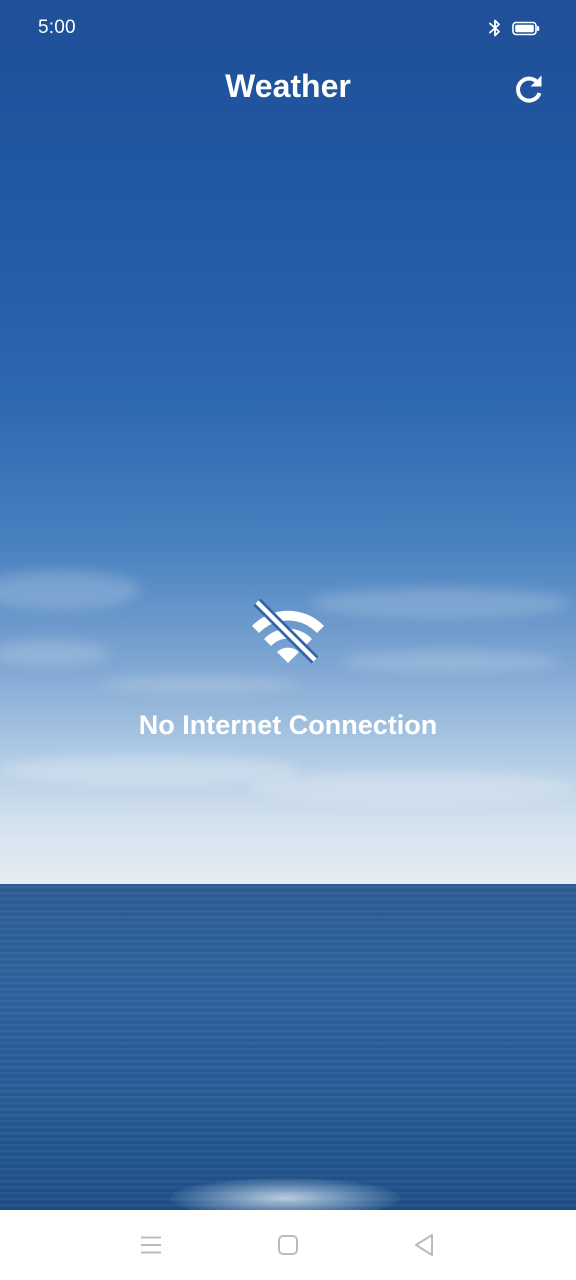 This screenshot has height=1280, width=576. Describe the element at coordinates (288, 631) in the screenshot. I see `wifi-off-icon` at that location.